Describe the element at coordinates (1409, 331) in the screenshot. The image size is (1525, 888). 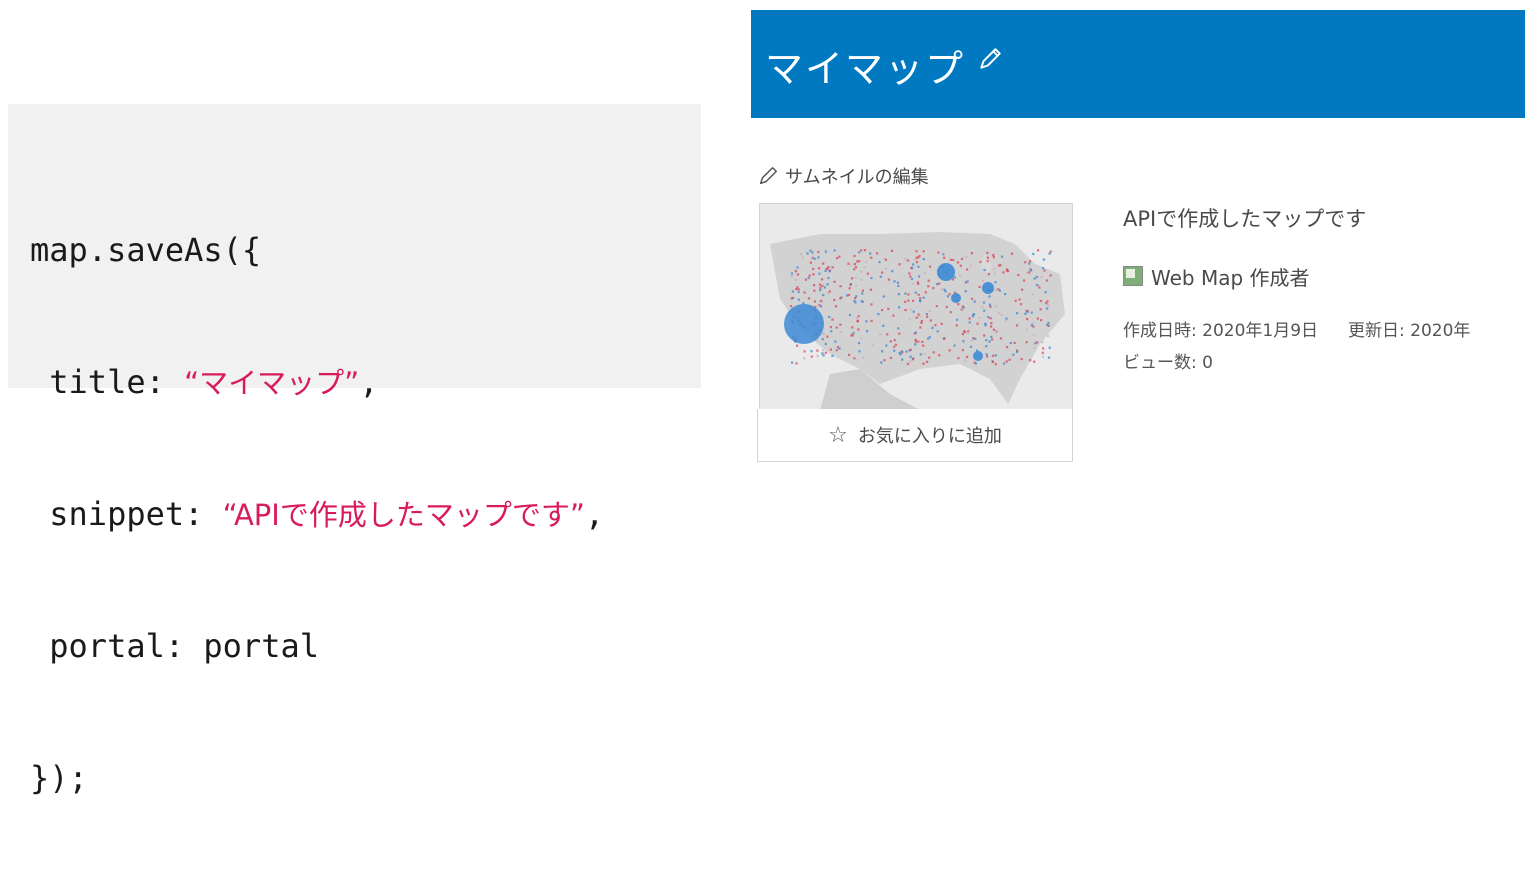
I see `modified-date: 更新日: 2020年` at that location.